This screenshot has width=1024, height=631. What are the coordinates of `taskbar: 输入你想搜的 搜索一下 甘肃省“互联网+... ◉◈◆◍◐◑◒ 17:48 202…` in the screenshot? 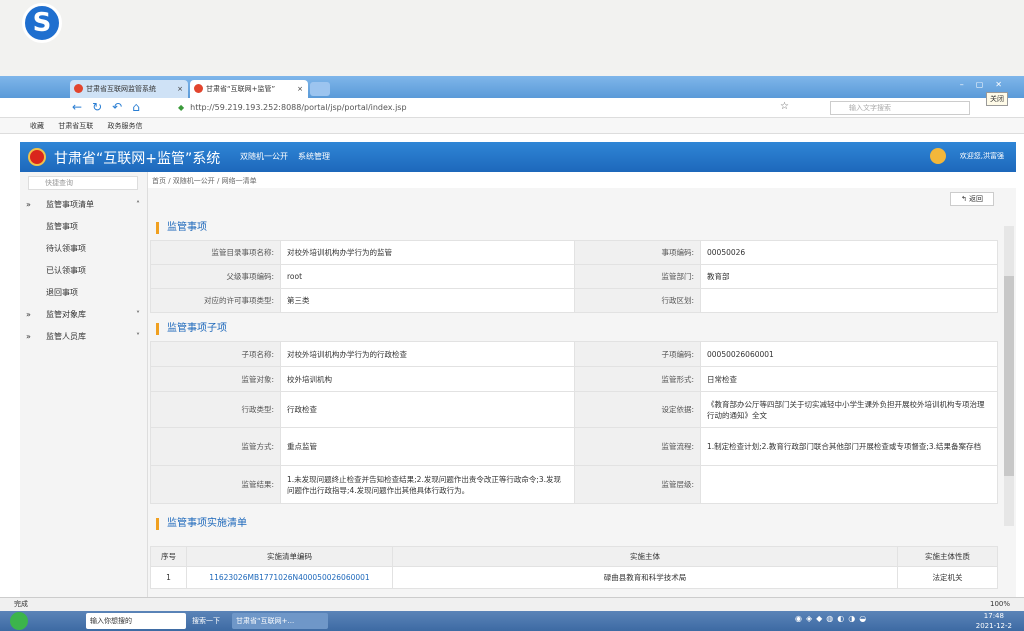 It's located at (512, 621).